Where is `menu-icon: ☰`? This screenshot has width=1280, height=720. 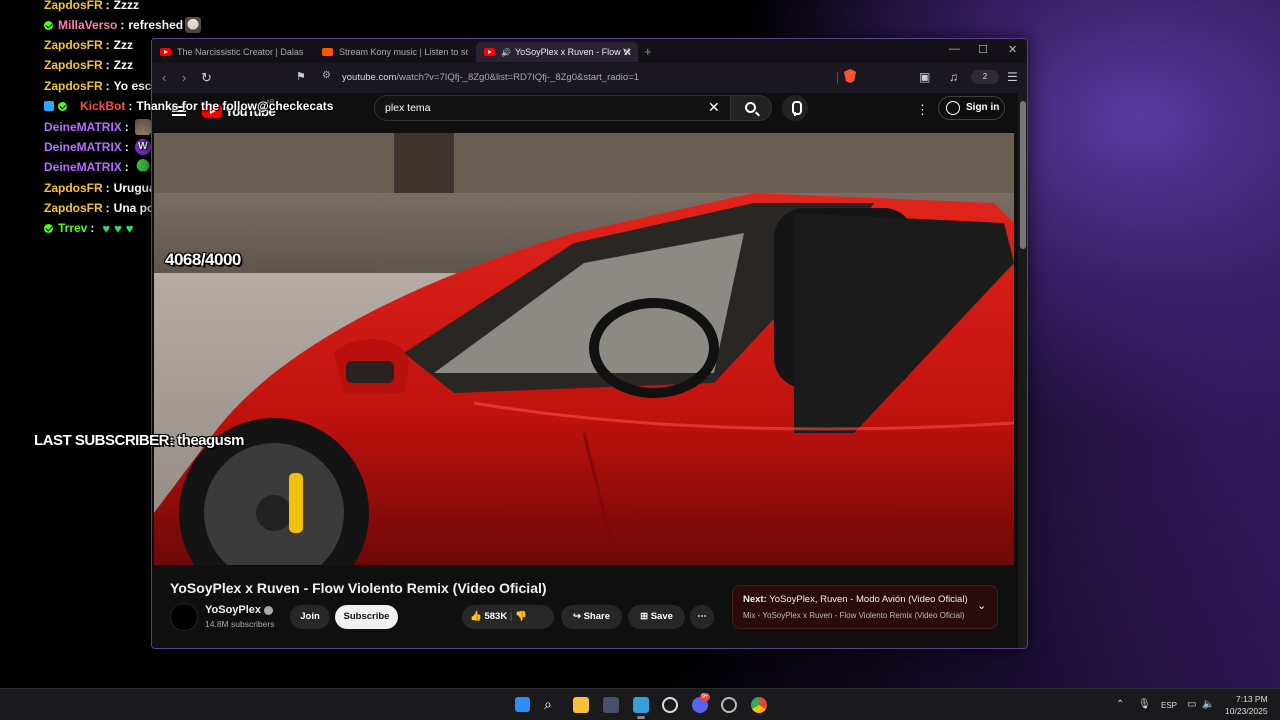 menu-icon: ☰ is located at coordinates (1012, 77).